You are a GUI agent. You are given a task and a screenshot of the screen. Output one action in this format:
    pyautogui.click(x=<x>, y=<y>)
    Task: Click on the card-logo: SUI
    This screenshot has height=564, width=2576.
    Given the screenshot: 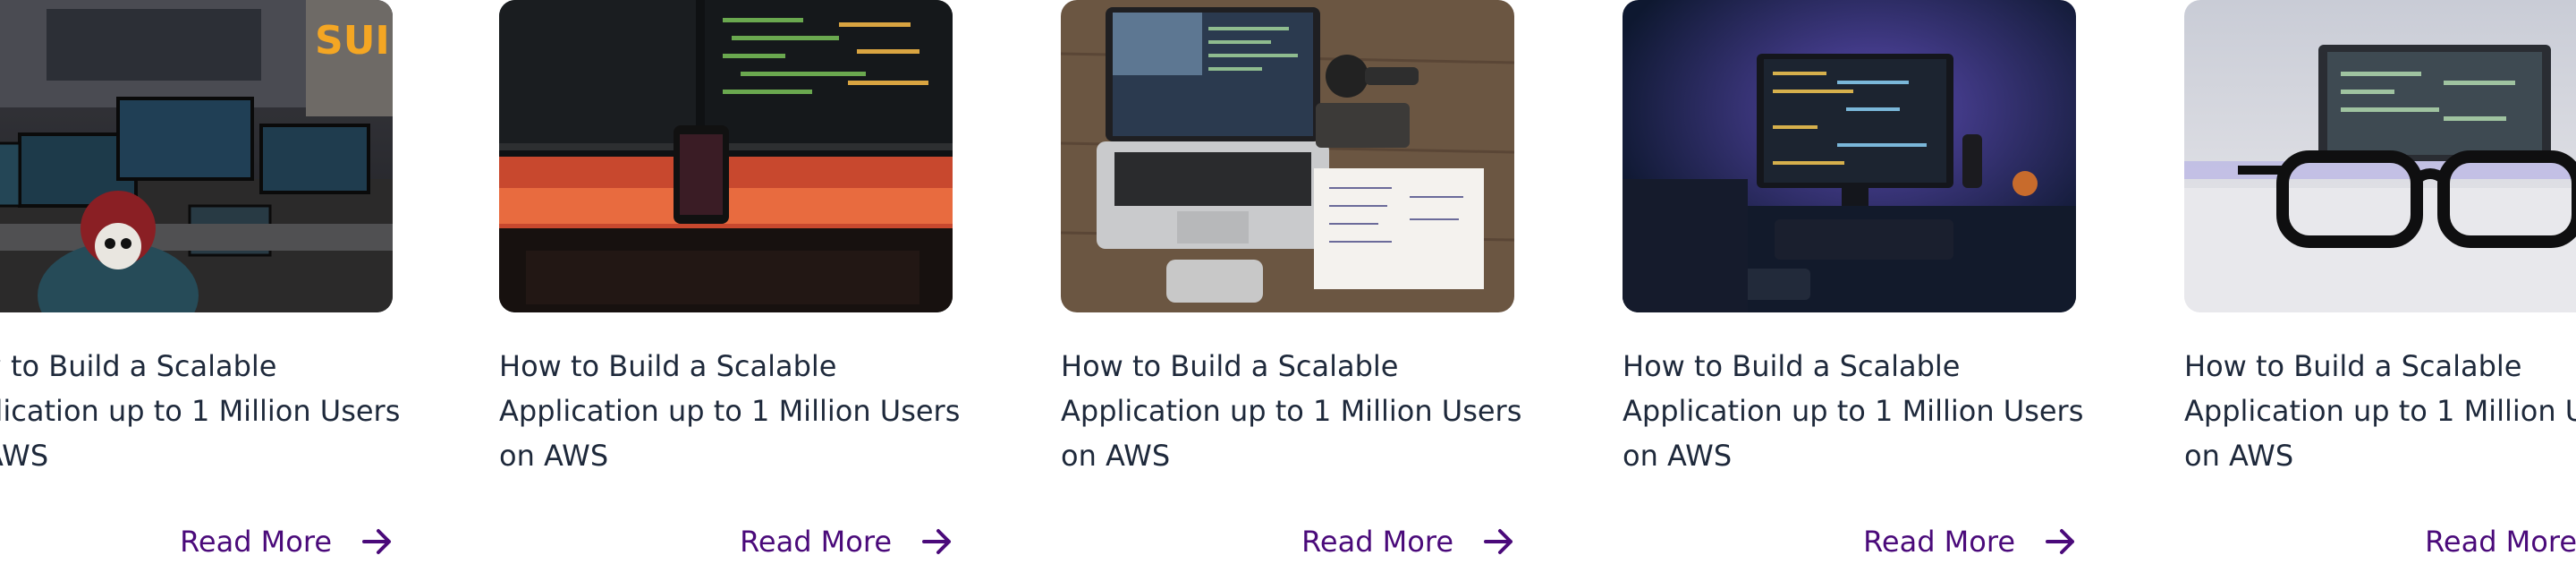 What is the action you would take?
    pyautogui.click(x=352, y=41)
    